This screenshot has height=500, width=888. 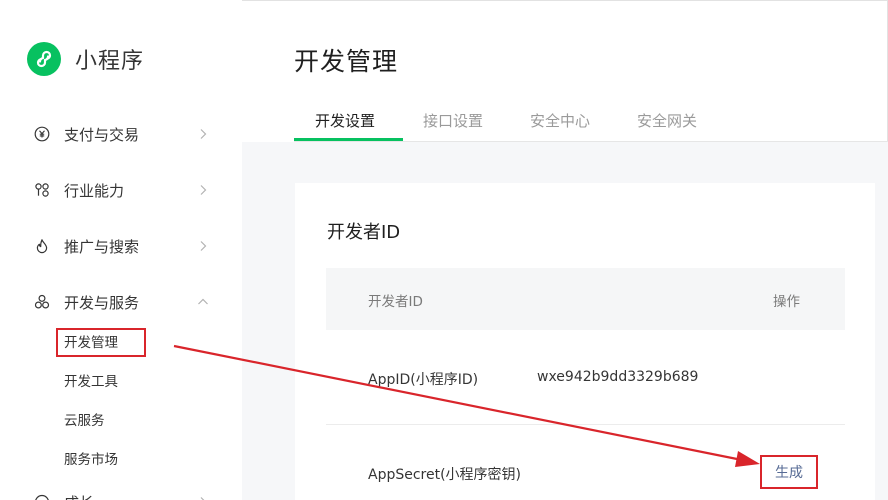 I want to click on page-title: 开发管理, so click(x=346, y=61).